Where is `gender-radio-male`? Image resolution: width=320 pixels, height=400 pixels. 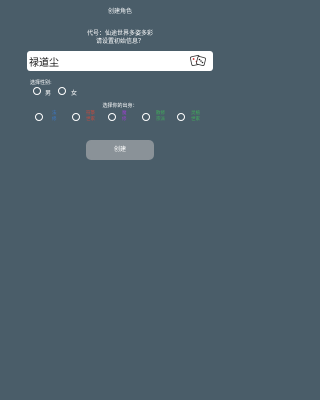
gender-radio-male is located at coordinates (37, 91).